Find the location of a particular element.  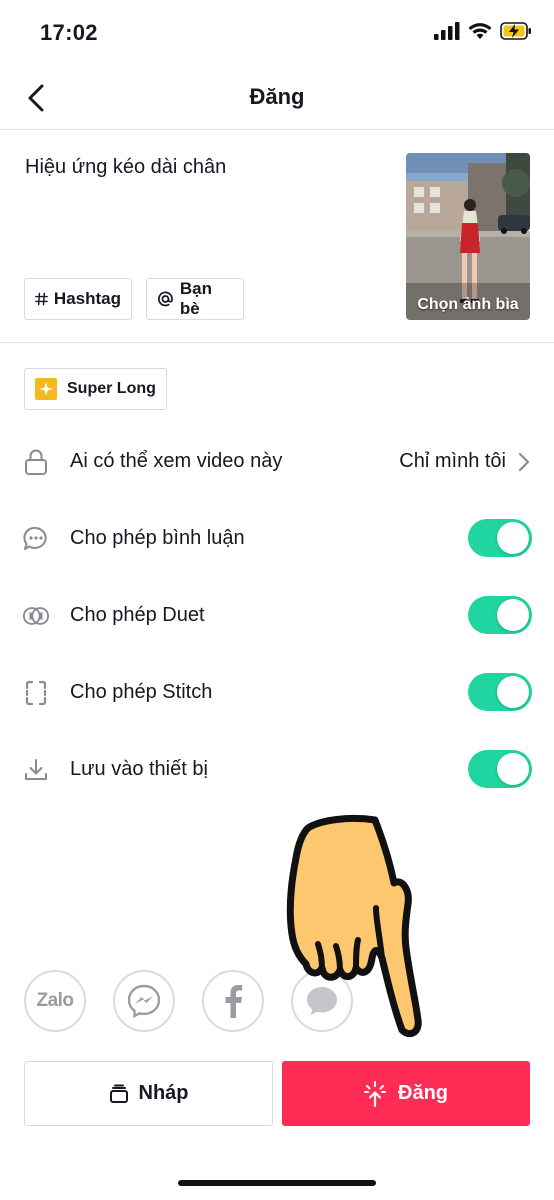

share-zalo-button: Zalo is located at coordinates (55, 1001).